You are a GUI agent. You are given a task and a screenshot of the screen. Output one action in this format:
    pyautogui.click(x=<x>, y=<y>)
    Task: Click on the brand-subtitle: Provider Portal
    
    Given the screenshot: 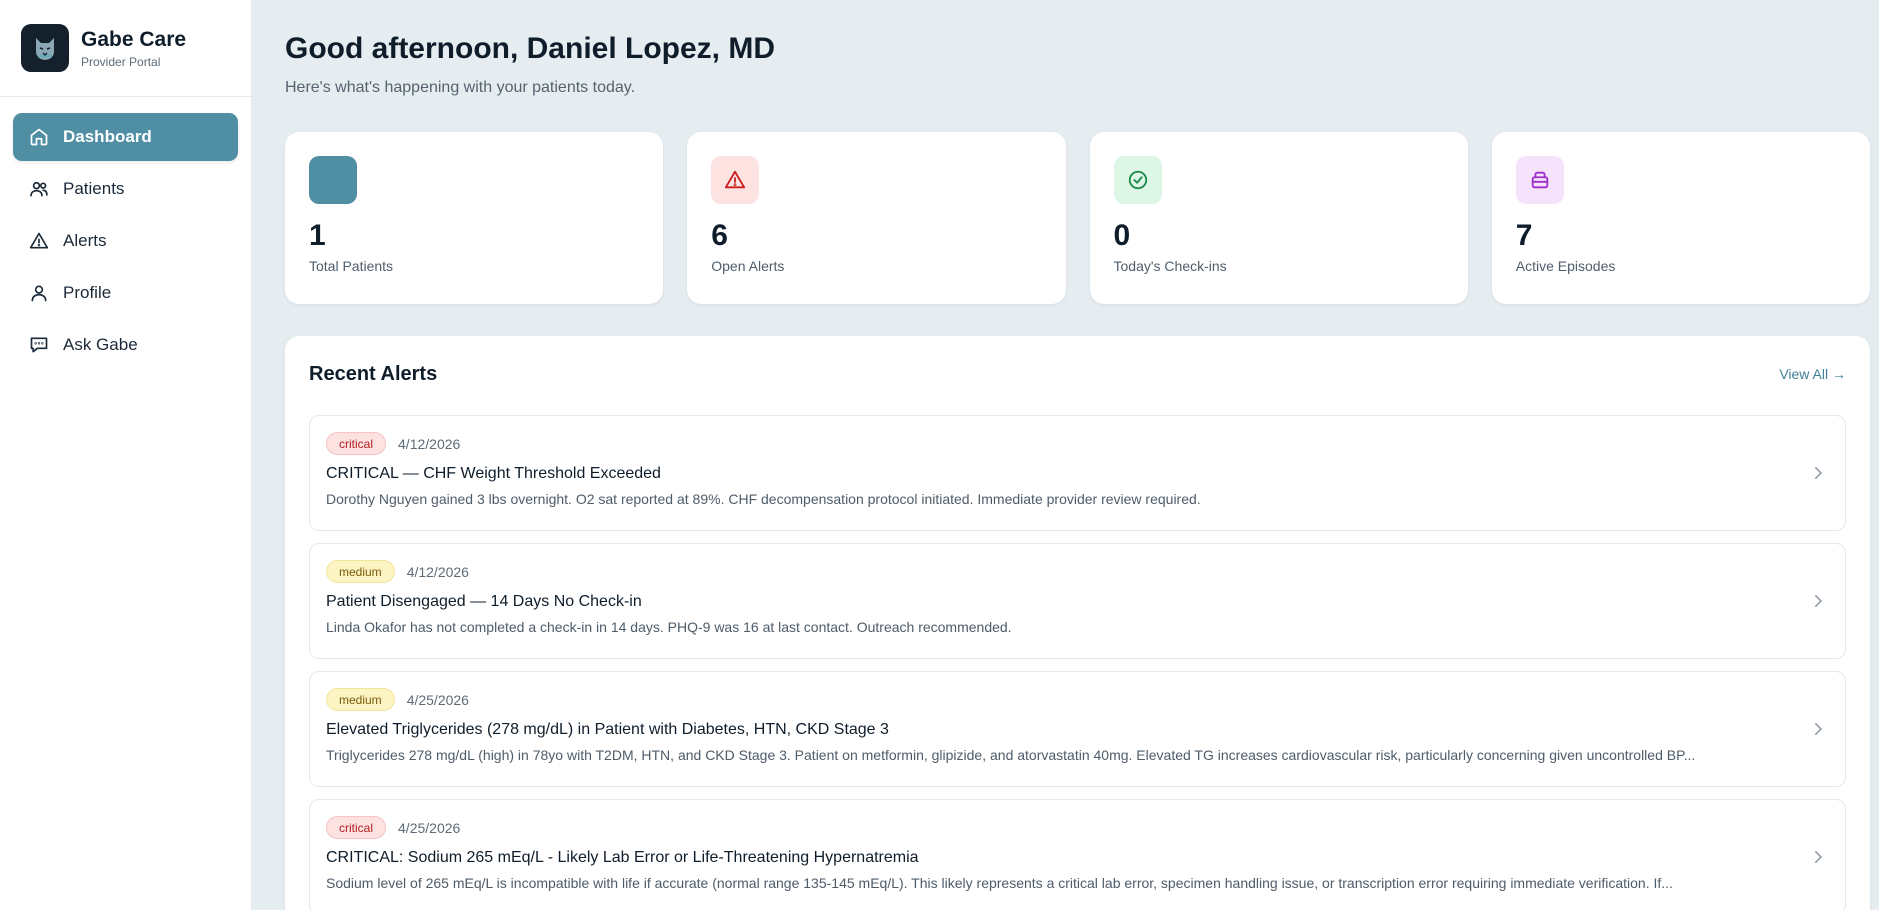 What is the action you would take?
    pyautogui.click(x=121, y=61)
    